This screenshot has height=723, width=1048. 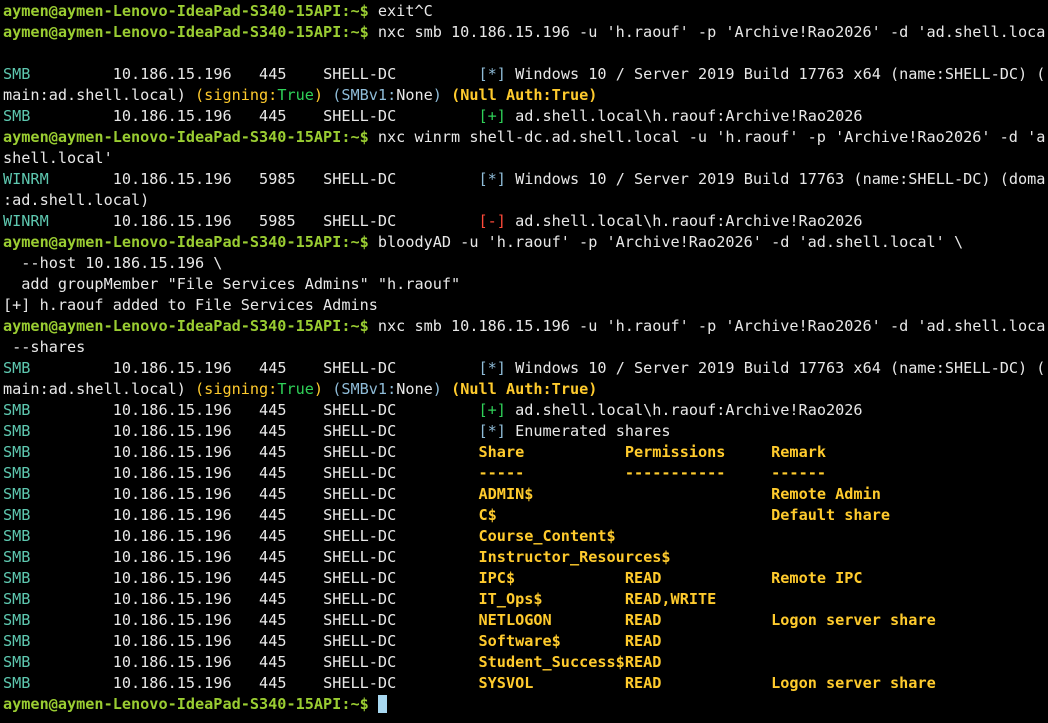 What do you see at coordinates (524, 389) in the screenshot?
I see `output-segment: (Null Auth:True)` at bounding box center [524, 389].